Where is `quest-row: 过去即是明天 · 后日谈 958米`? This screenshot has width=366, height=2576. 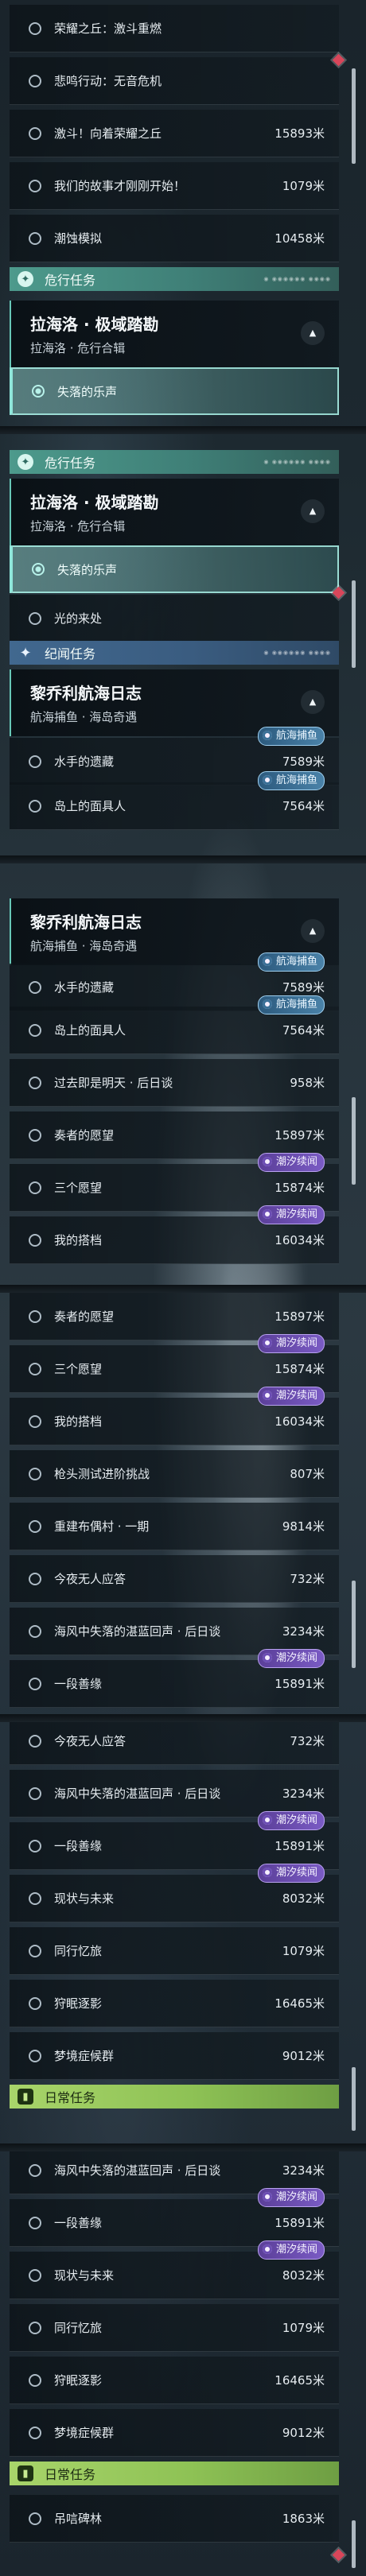 quest-row: 过去即是明天 · 后日谈 958米 is located at coordinates (174, 1083).